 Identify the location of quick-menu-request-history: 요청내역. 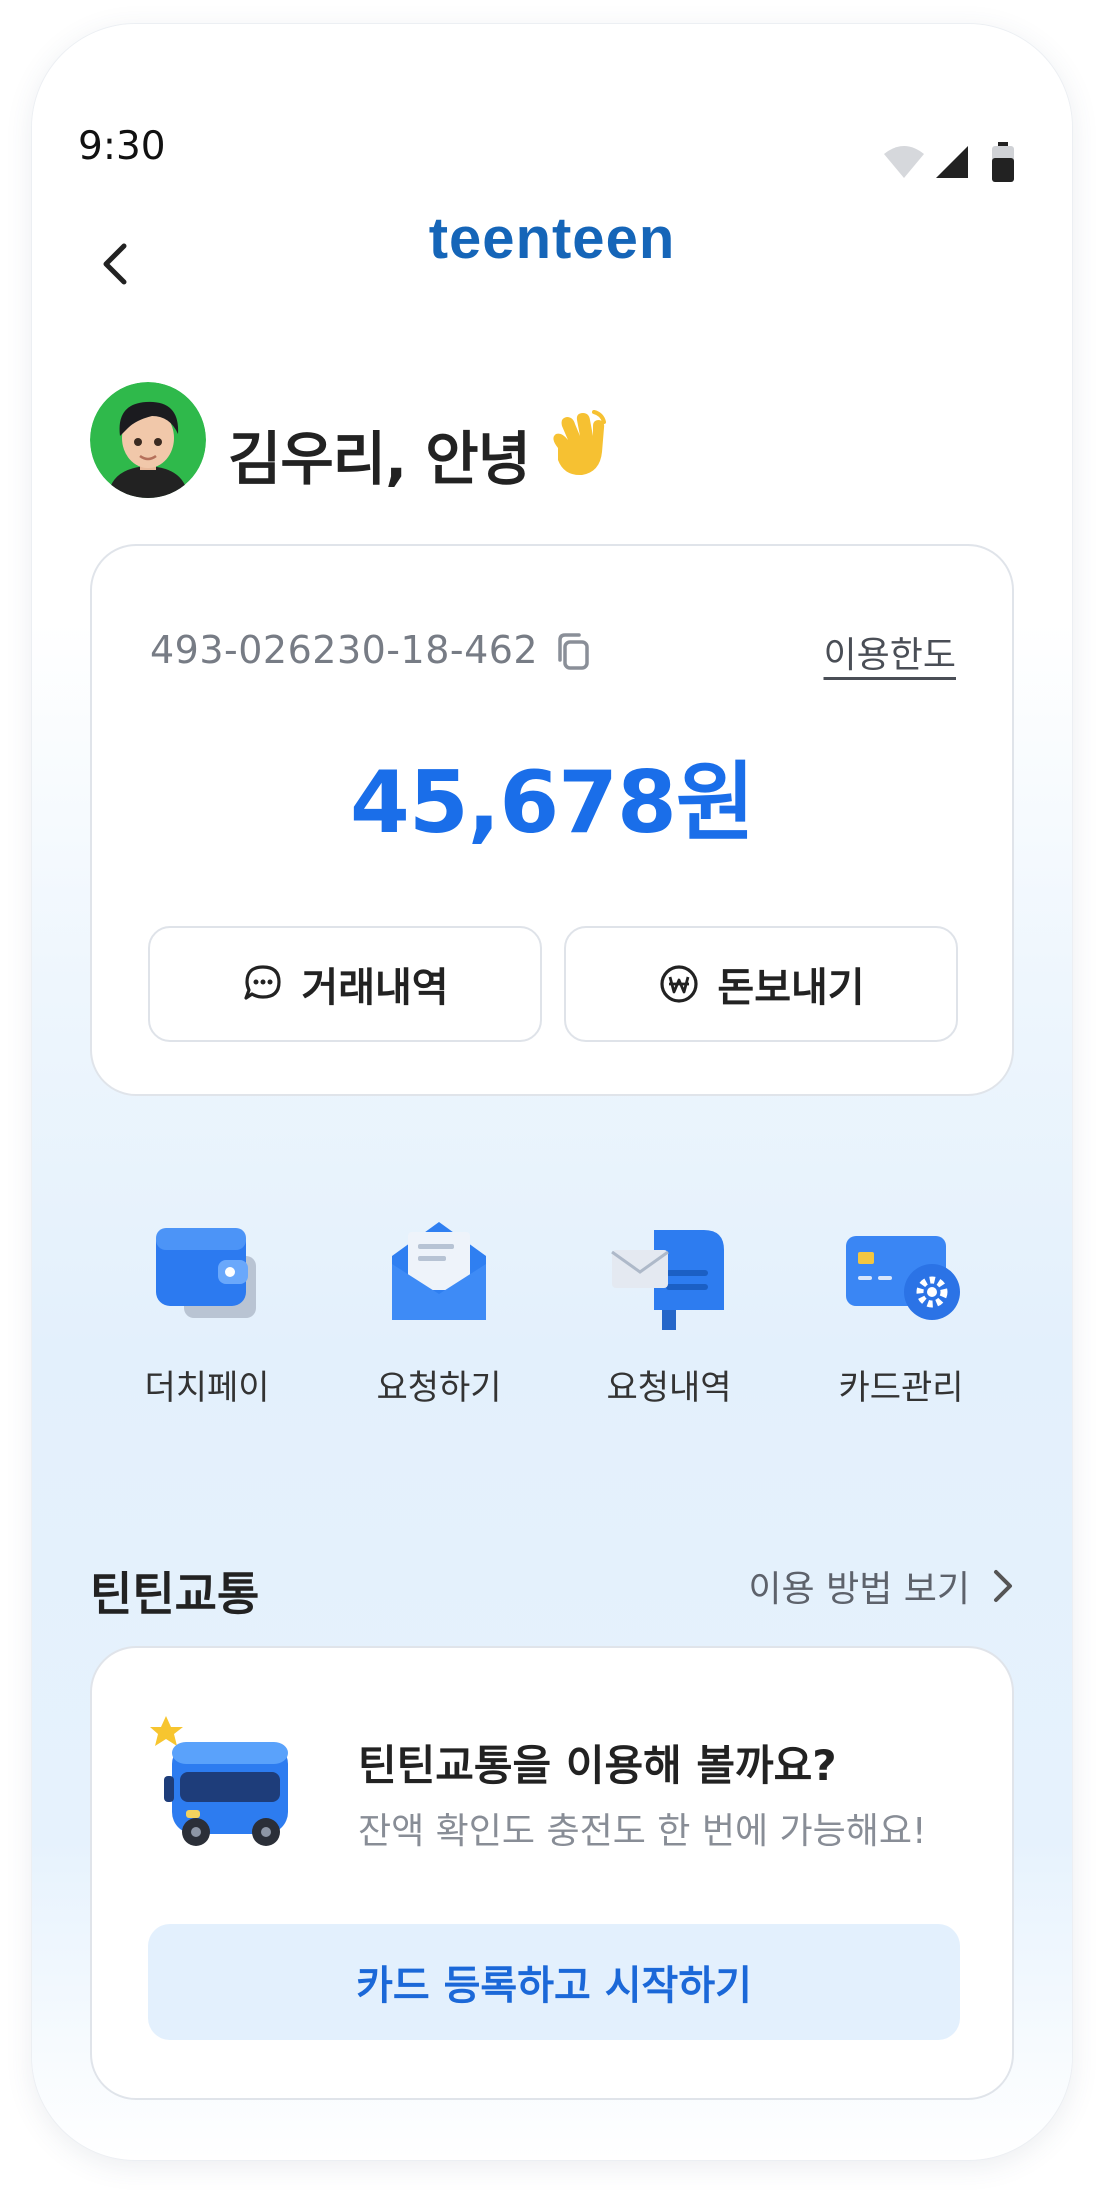
(669, 1311).